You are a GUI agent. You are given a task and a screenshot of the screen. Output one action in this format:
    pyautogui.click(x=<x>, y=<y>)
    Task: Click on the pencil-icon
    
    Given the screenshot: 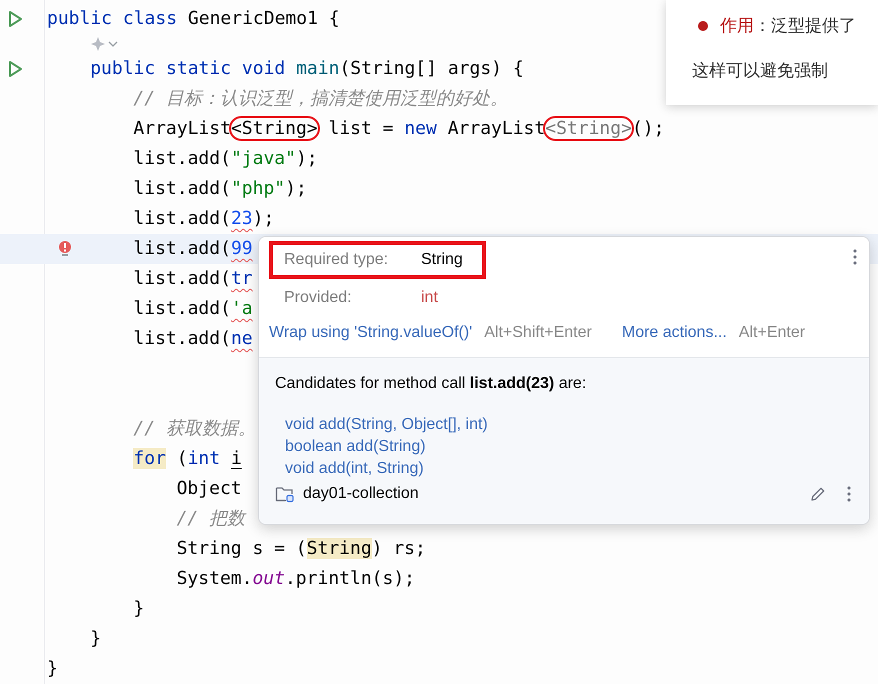 What is the action you would take?
    pyautogui.click(x=818, y=494)
    